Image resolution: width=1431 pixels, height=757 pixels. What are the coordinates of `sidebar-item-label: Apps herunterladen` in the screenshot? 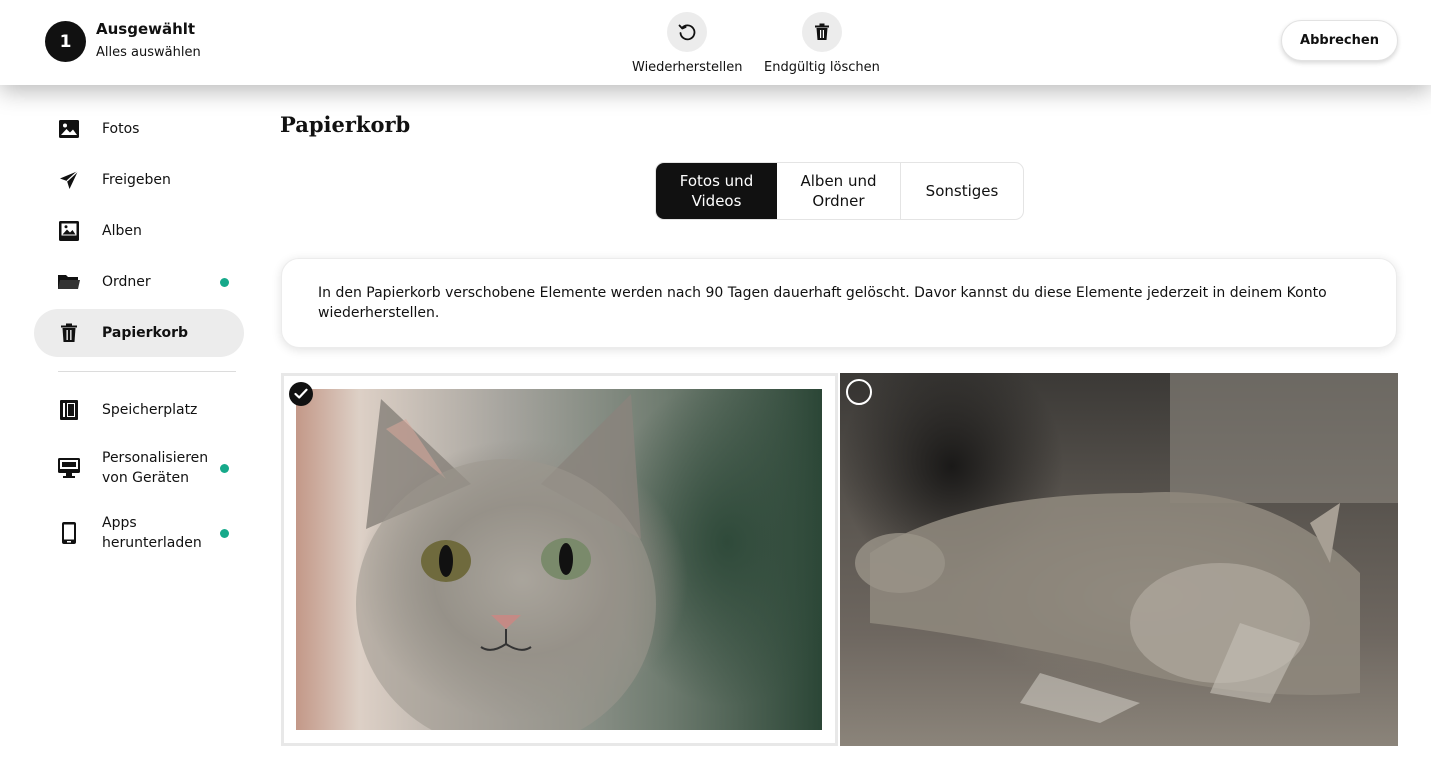 It's located at (152, 533).